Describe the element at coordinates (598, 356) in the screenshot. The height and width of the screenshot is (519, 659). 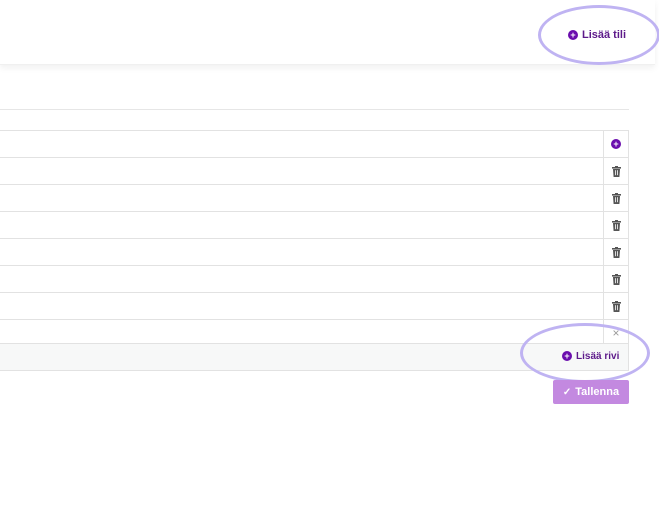
I see `add-row-label: Lisää rivi` at that location.